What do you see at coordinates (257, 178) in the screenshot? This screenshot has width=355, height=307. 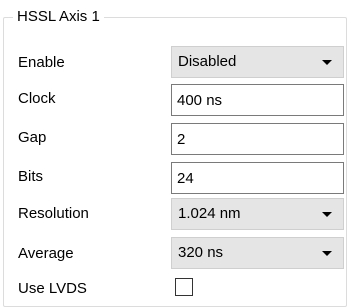 I see `bits-input` at bounding box center [257, 178].